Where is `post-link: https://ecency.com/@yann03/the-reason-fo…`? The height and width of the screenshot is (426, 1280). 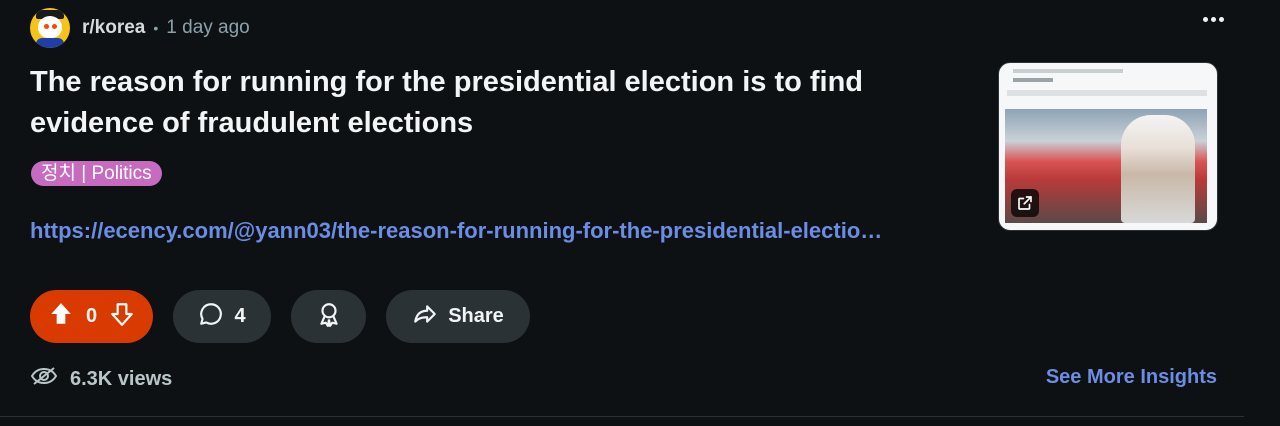 post-link: https://ecency.com/@yann03/the-reason-fo… is located at coordinates (509, 231).